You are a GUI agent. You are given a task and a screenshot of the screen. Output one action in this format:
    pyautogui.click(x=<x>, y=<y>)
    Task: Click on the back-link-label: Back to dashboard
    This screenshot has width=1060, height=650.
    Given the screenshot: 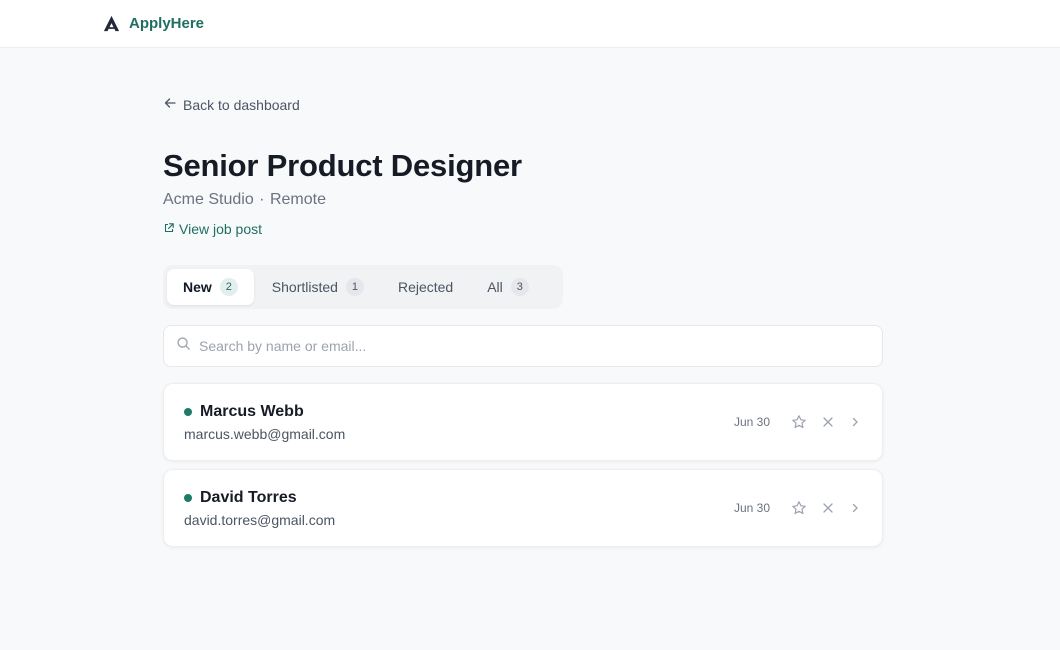 What is the action you would take?
    pyautogui.click(x=241, y=104)
    